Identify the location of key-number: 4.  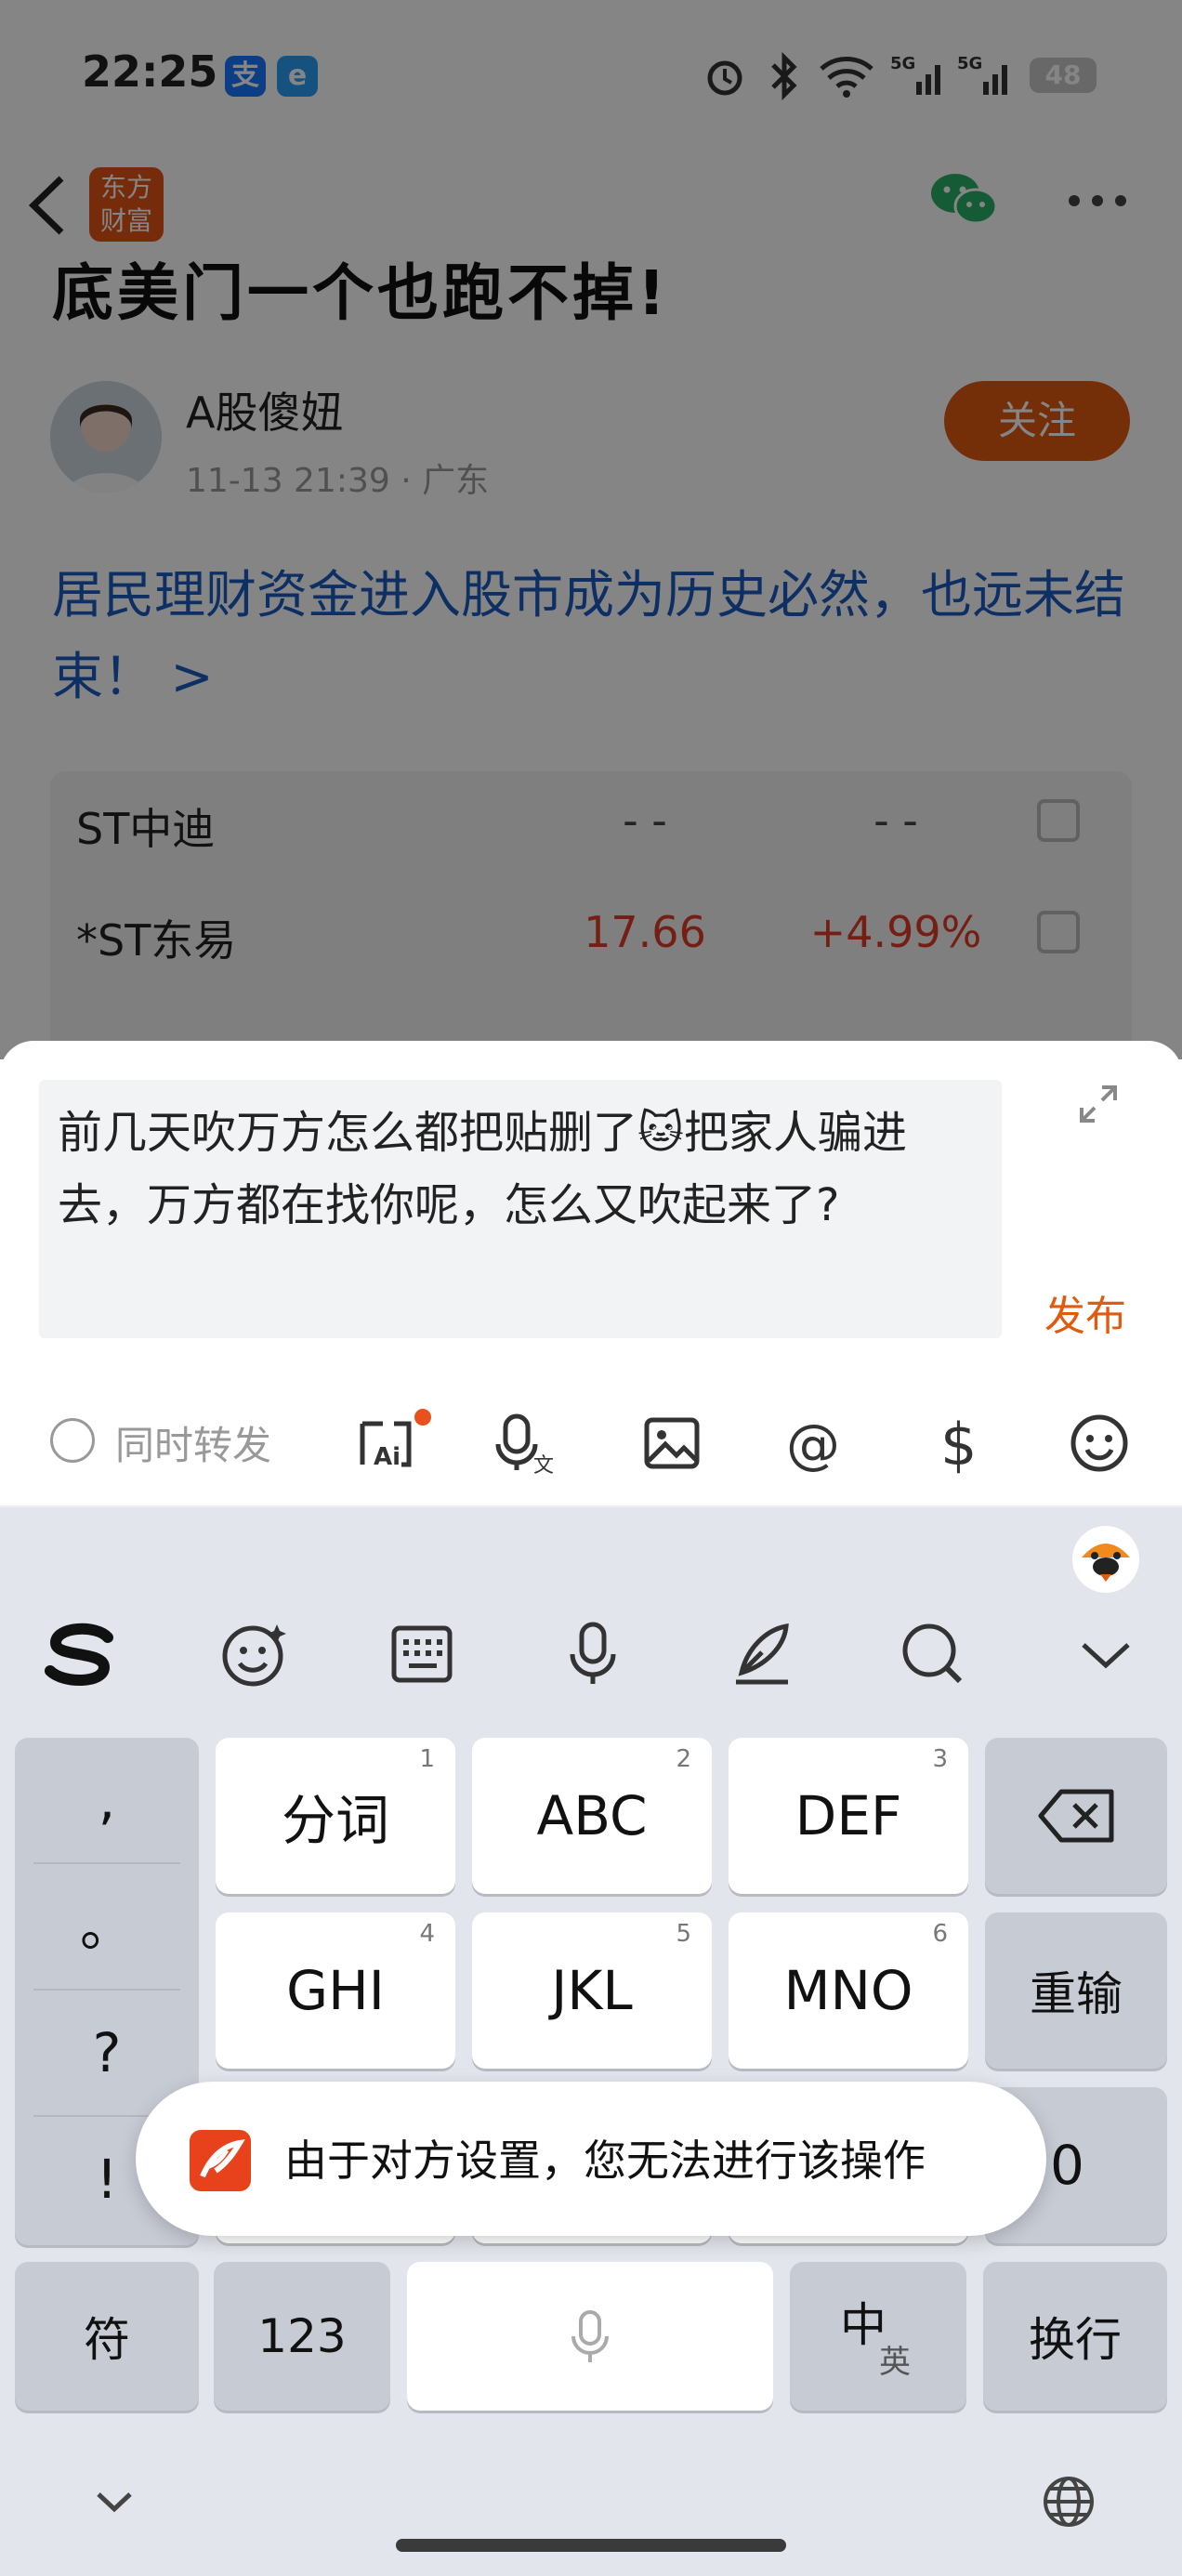
(427, 1934).